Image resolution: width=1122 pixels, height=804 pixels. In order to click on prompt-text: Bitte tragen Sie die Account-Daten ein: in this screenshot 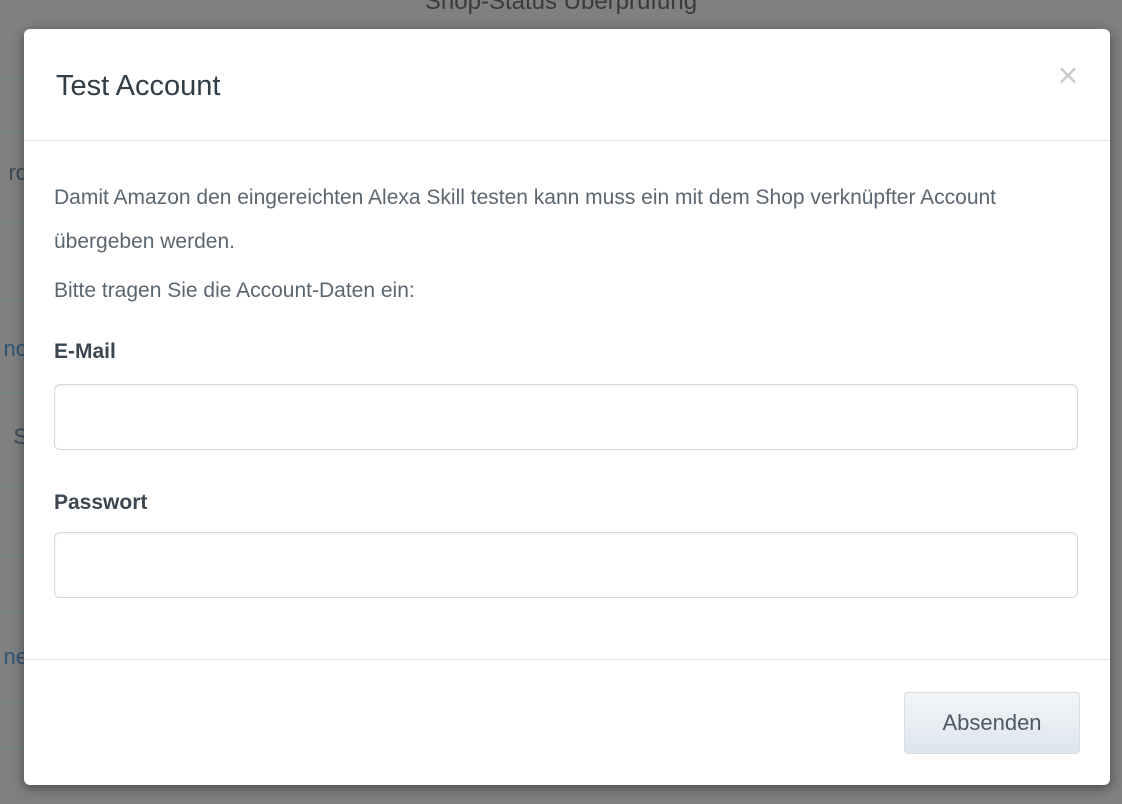, I will do `click(234, 290)`.